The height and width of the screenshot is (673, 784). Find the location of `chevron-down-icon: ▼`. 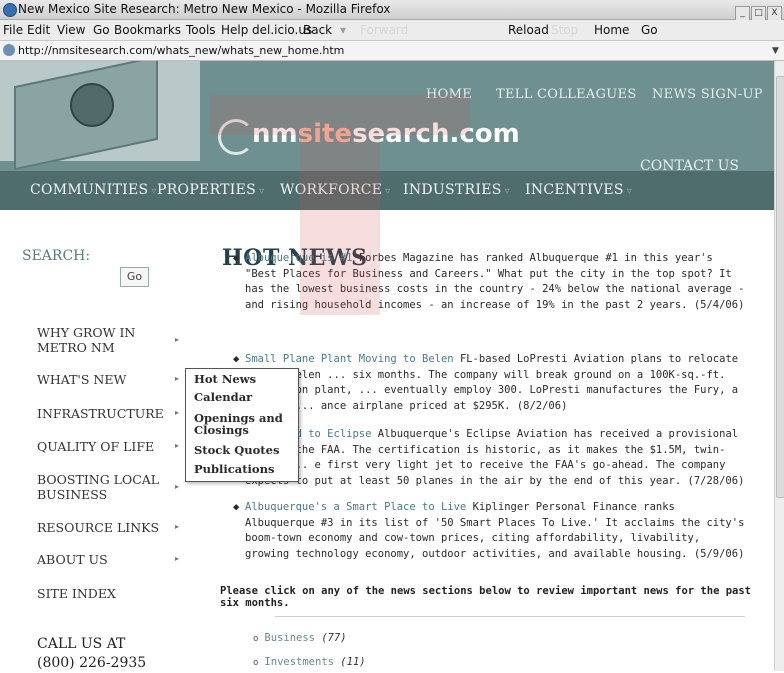

chevron-down-icon: ▼ is located at coordinates (777, 50).